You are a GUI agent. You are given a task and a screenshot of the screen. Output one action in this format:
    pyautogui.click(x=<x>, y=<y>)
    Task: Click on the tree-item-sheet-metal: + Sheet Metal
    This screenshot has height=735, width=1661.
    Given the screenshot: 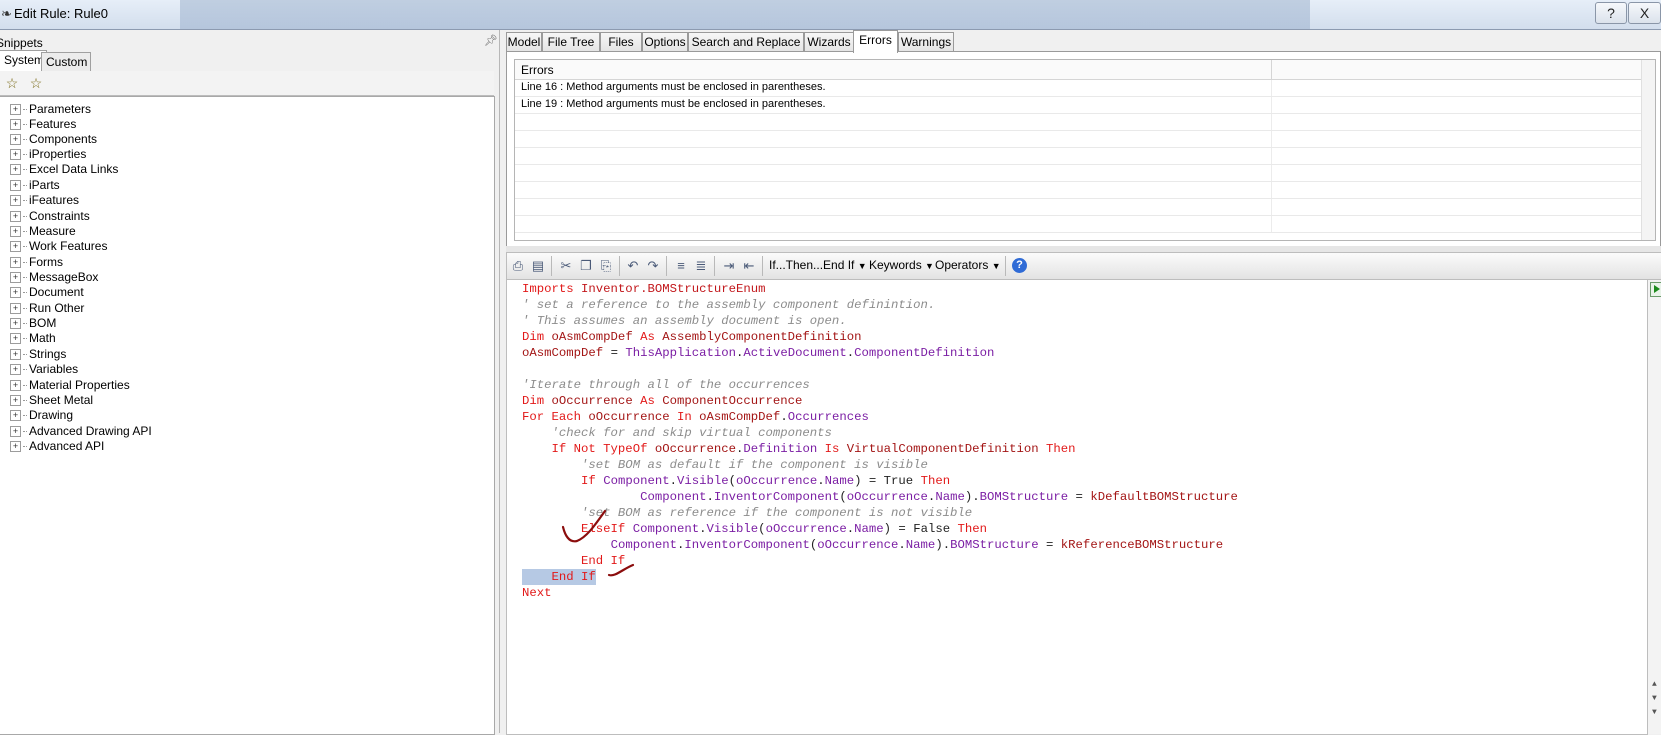 What is the action you would take?
    pyautogui.click(x=51, y=400)
    